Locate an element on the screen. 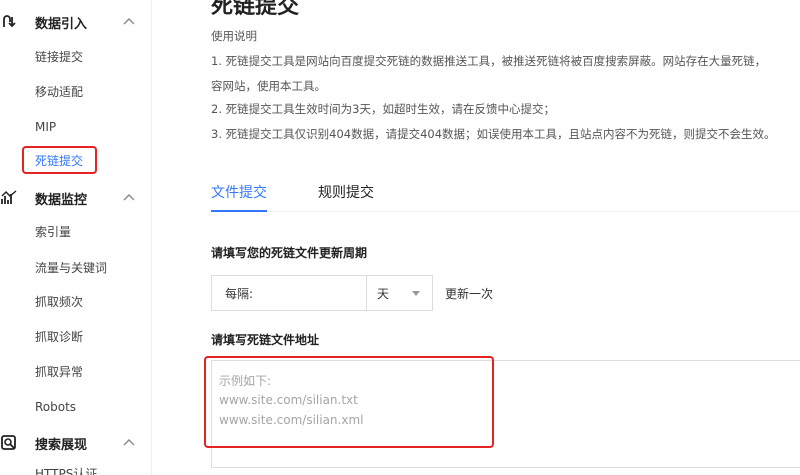 This screenshot has width=800, height=475. sidebar-item-crawl-diagnosis: 抓取诊断 is located at coordinates (59, 337).